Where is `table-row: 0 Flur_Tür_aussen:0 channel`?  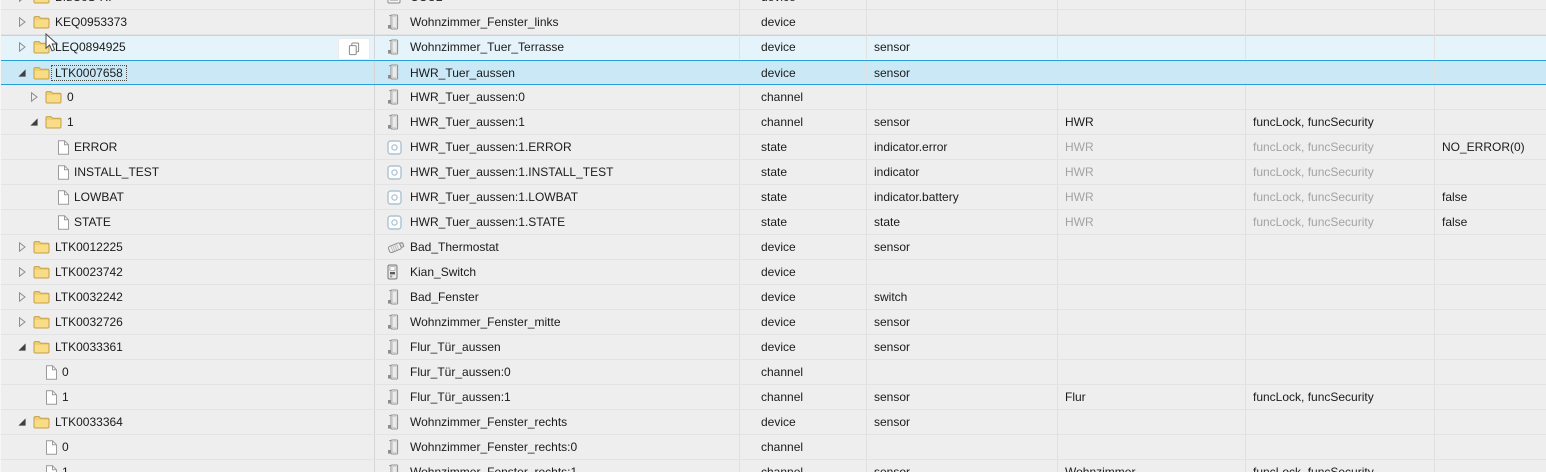
table-row: 0 Flur_Tür_aussen:0 channel is located at coordinates (773, 372).